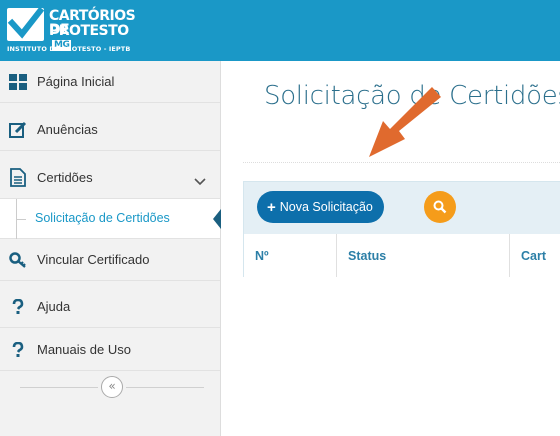  I want to click on sidebar-collapse-row: «, so click(110, 388).